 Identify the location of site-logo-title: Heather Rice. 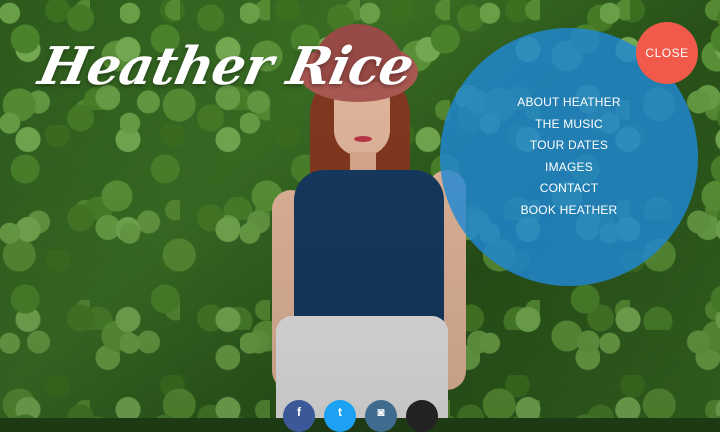
(226, 66).